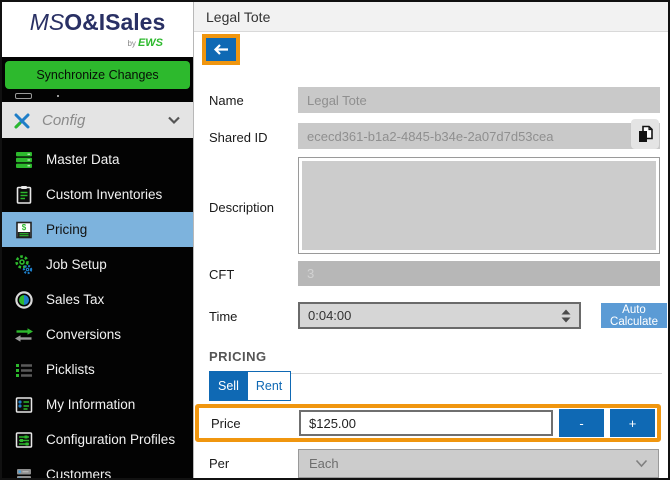 The image size is (670, 480). I want to click on page-header: Legal Tote, so click(431, 17).